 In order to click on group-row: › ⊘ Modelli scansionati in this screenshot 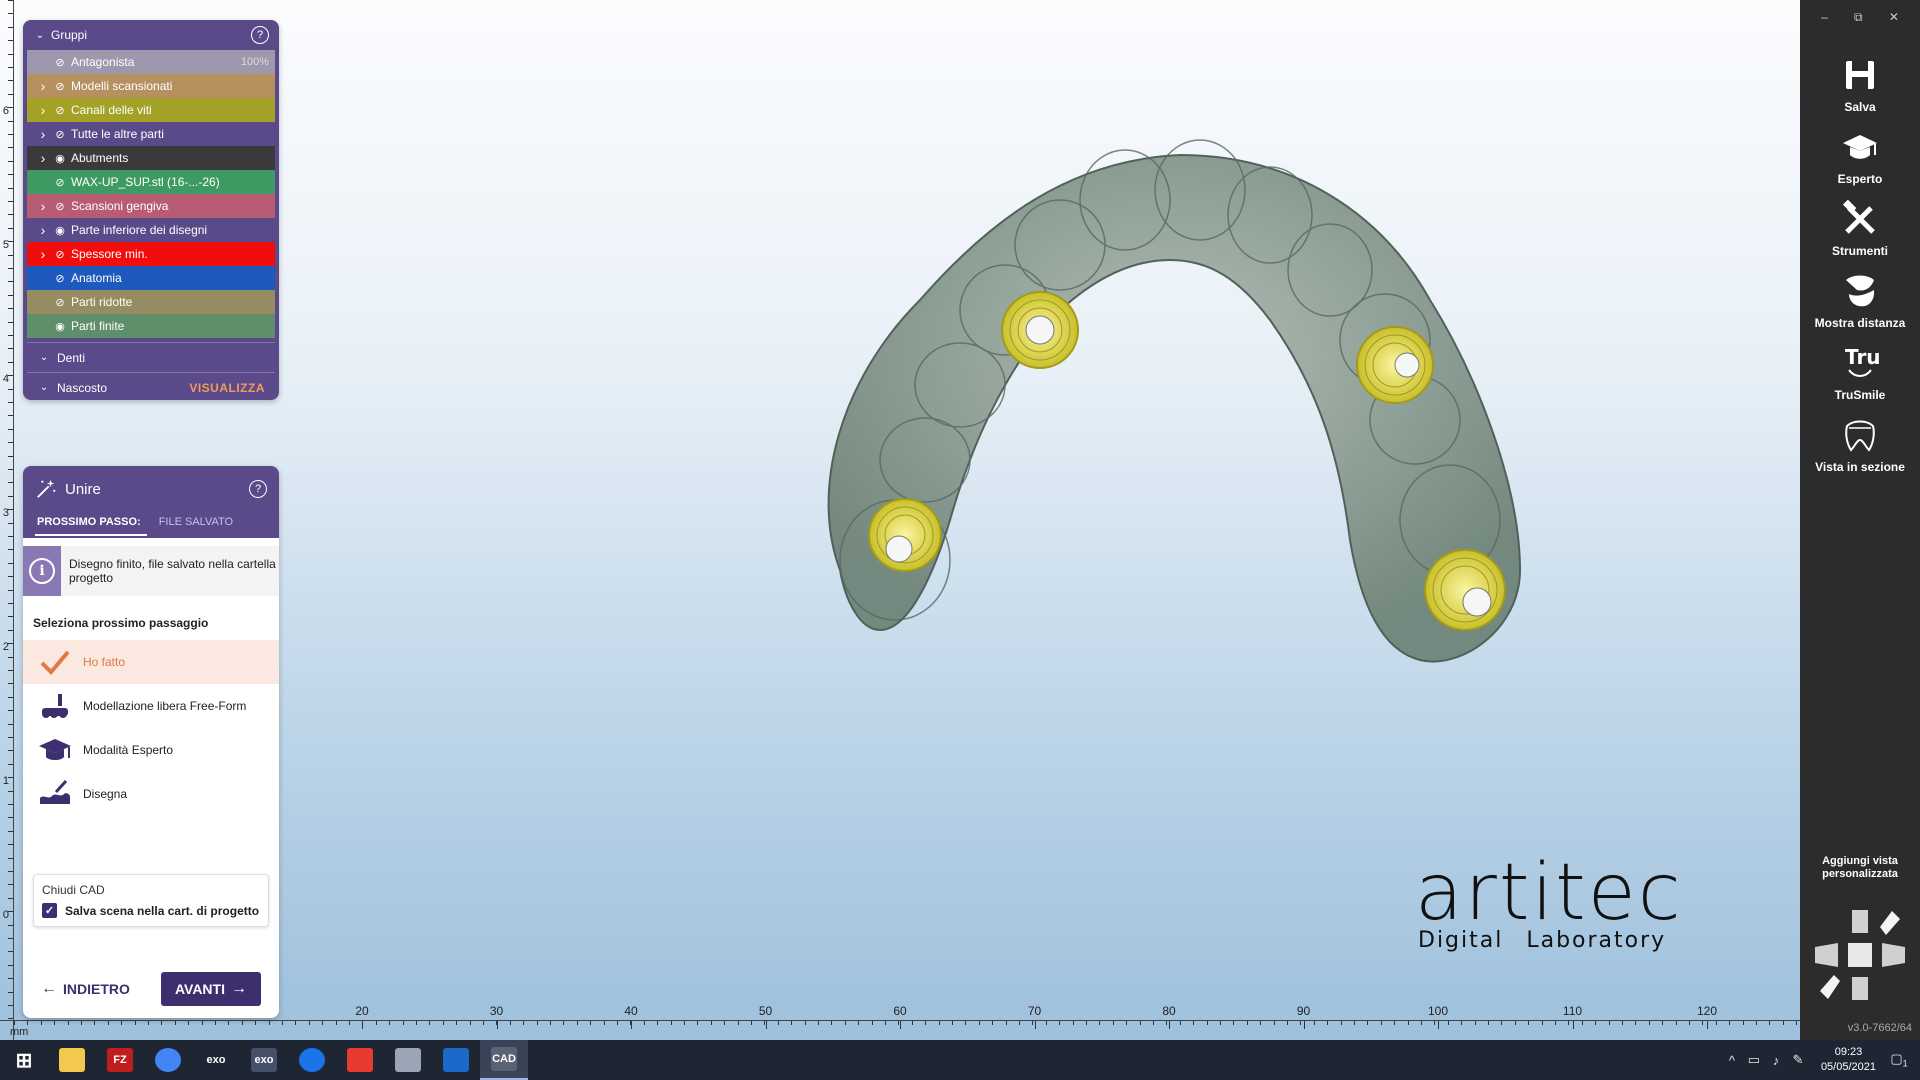, I will do `click(151, 86)`.